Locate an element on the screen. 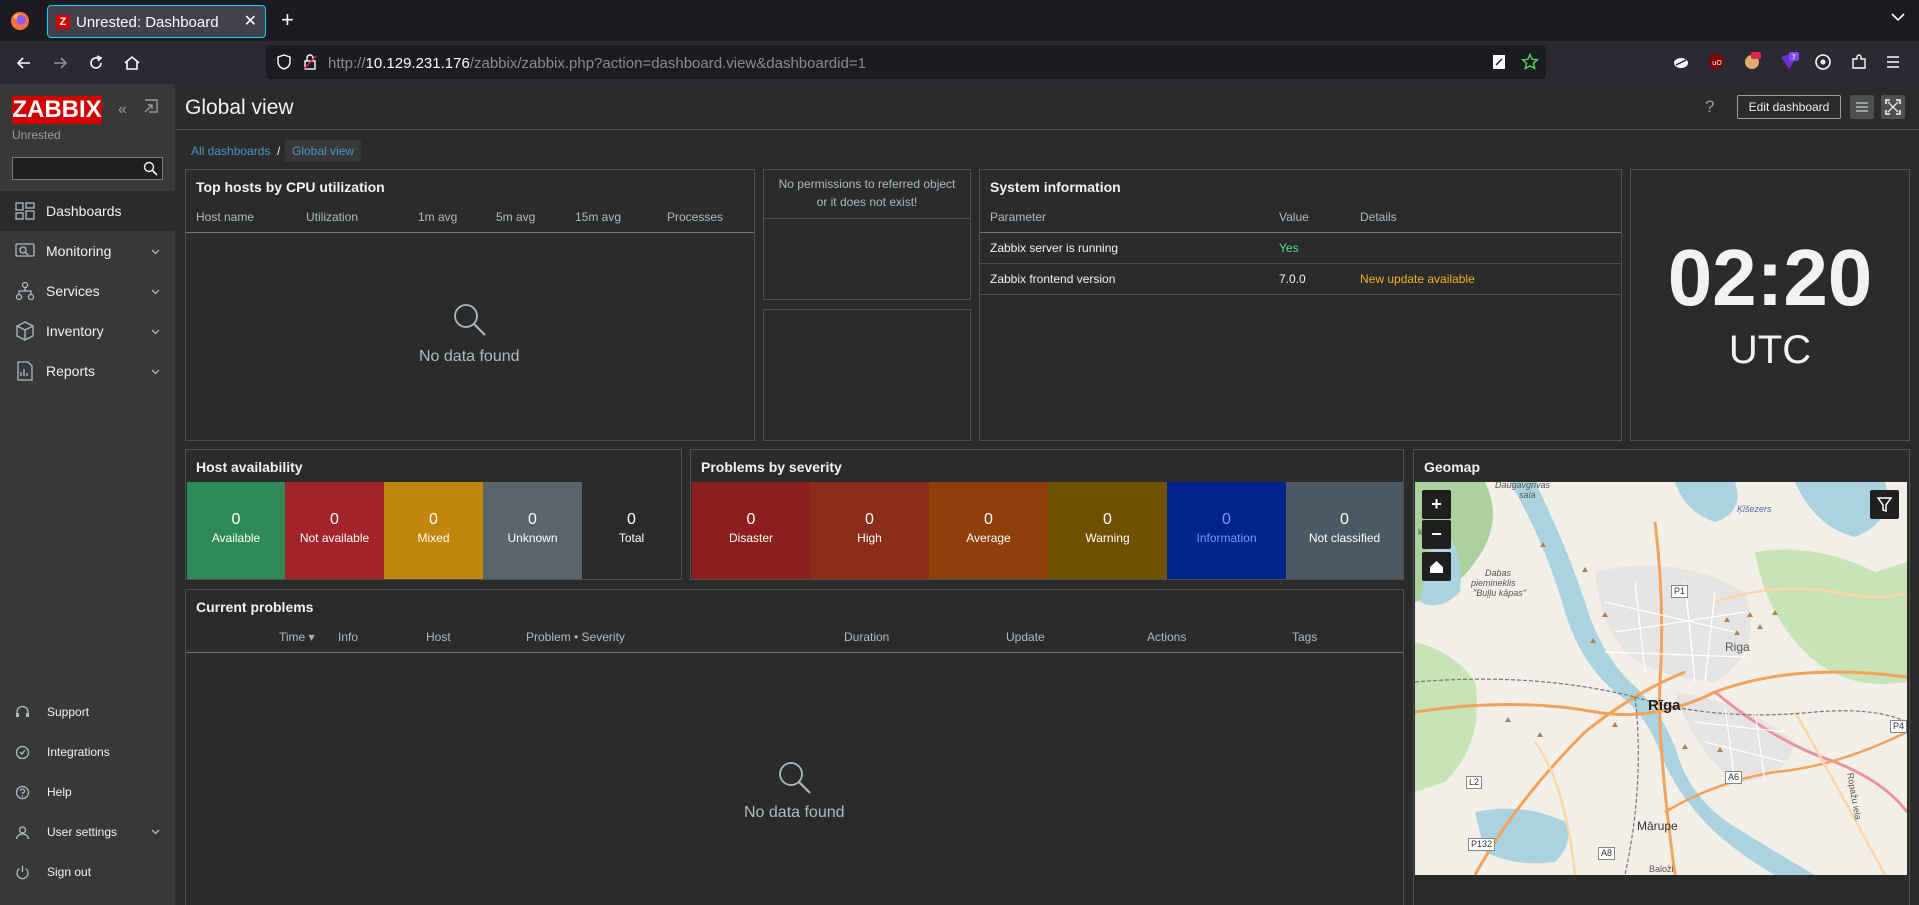  sign-out-icon is located at coordinates (22, 872).